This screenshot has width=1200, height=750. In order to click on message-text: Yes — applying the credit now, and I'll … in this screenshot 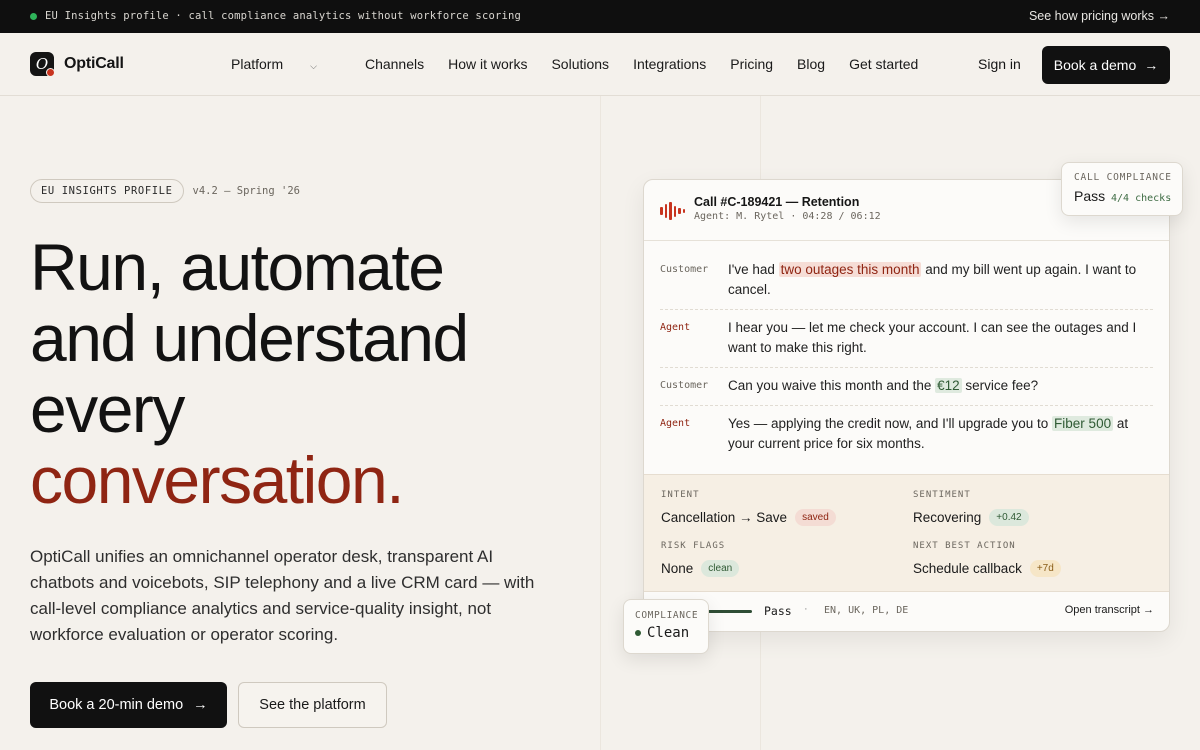, I will do `click(940, 434)`.